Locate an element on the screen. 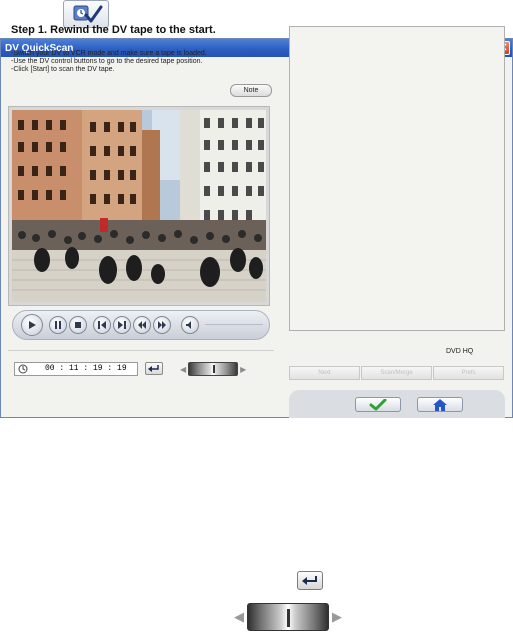 This screenshot has height=632, width=513. timecode-field: 00 : 11 : 19 : 19 is located at coordinates (76, 369).